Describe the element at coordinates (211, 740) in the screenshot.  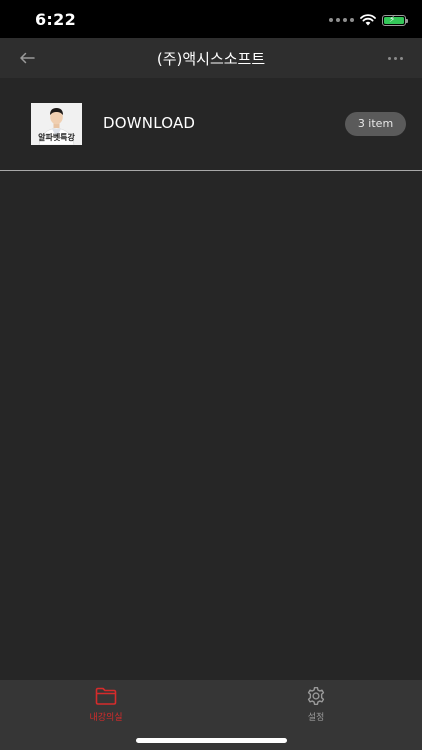
I see `home-indicator` at that location.